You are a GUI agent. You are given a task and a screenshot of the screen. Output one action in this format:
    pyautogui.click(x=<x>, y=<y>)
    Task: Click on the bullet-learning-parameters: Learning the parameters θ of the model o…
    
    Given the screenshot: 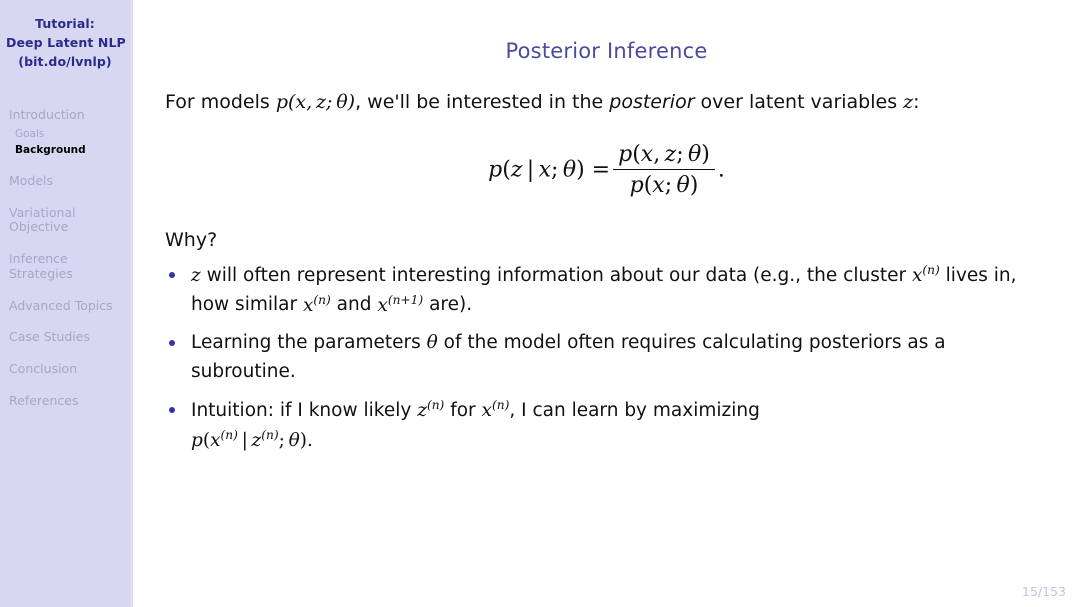 What is the action you would take?
    pyautogui.click(x=609, y=357)
    